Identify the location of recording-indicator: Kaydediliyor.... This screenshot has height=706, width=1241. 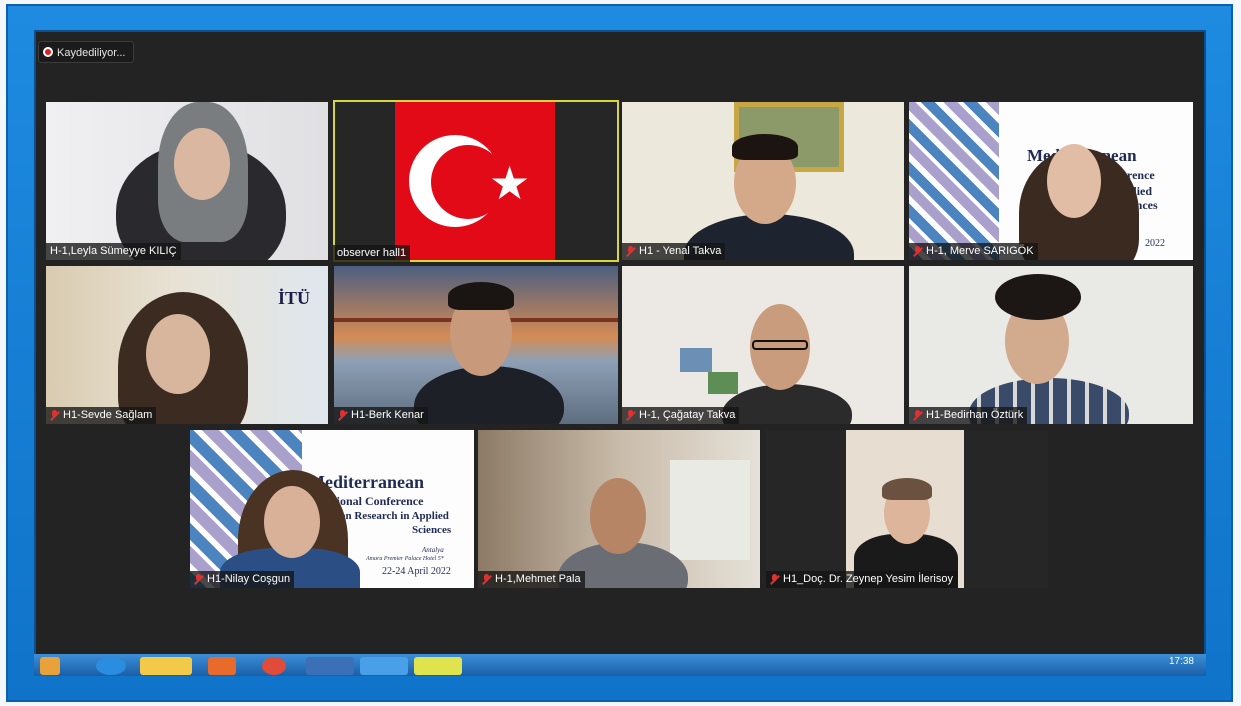
(86, 52).